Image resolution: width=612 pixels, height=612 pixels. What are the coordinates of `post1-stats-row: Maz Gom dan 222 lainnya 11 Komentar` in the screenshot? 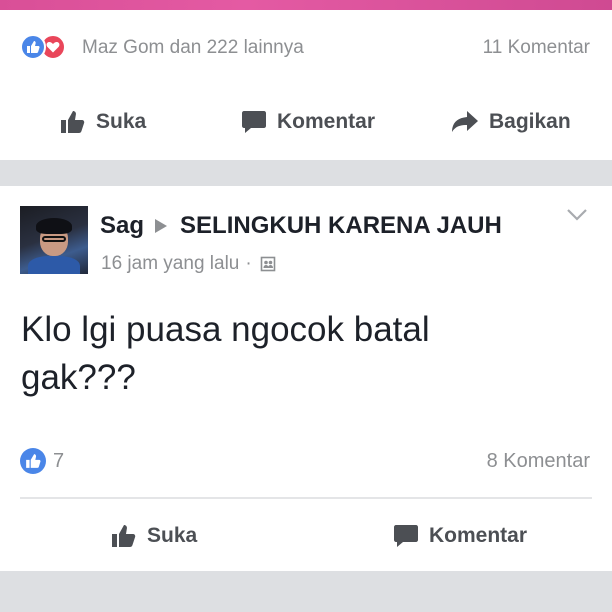 It's located at (306, 47).